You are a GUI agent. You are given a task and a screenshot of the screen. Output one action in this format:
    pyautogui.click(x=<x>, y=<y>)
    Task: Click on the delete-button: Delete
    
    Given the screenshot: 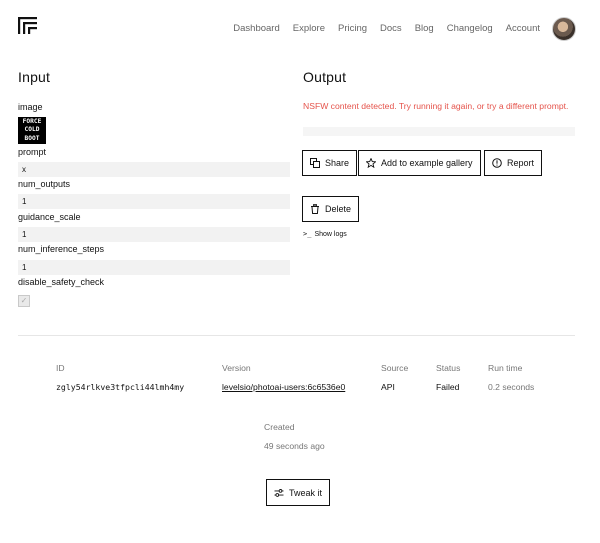 What is the action you would take?
    pyautogui.click(x=331, y=209)
    